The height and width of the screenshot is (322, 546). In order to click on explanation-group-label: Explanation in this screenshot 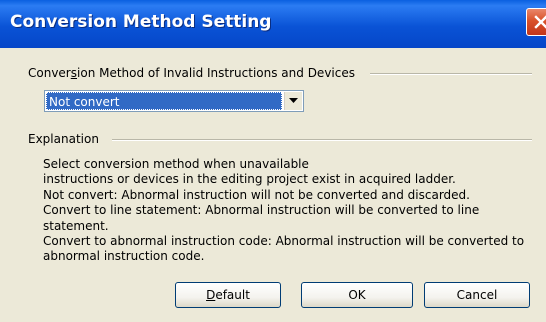, I will do `click(66, 139)`.